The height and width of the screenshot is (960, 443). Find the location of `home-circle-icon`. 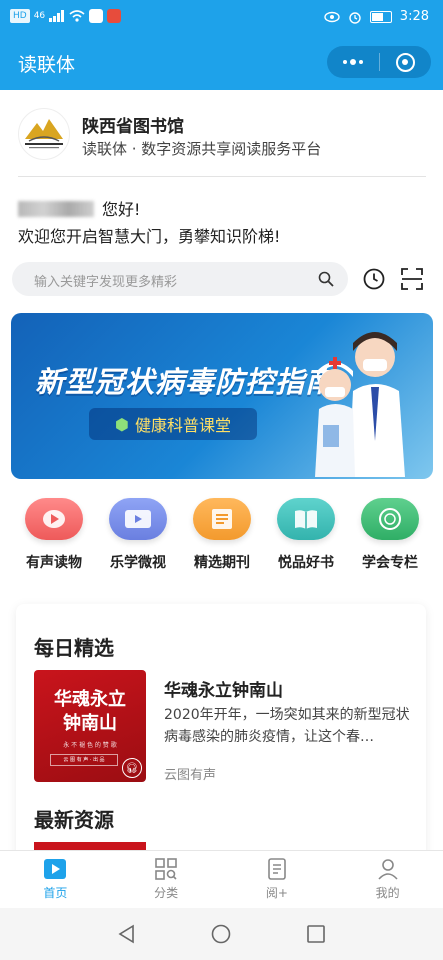

home-circle-icon is located at coordinates (221, 934).